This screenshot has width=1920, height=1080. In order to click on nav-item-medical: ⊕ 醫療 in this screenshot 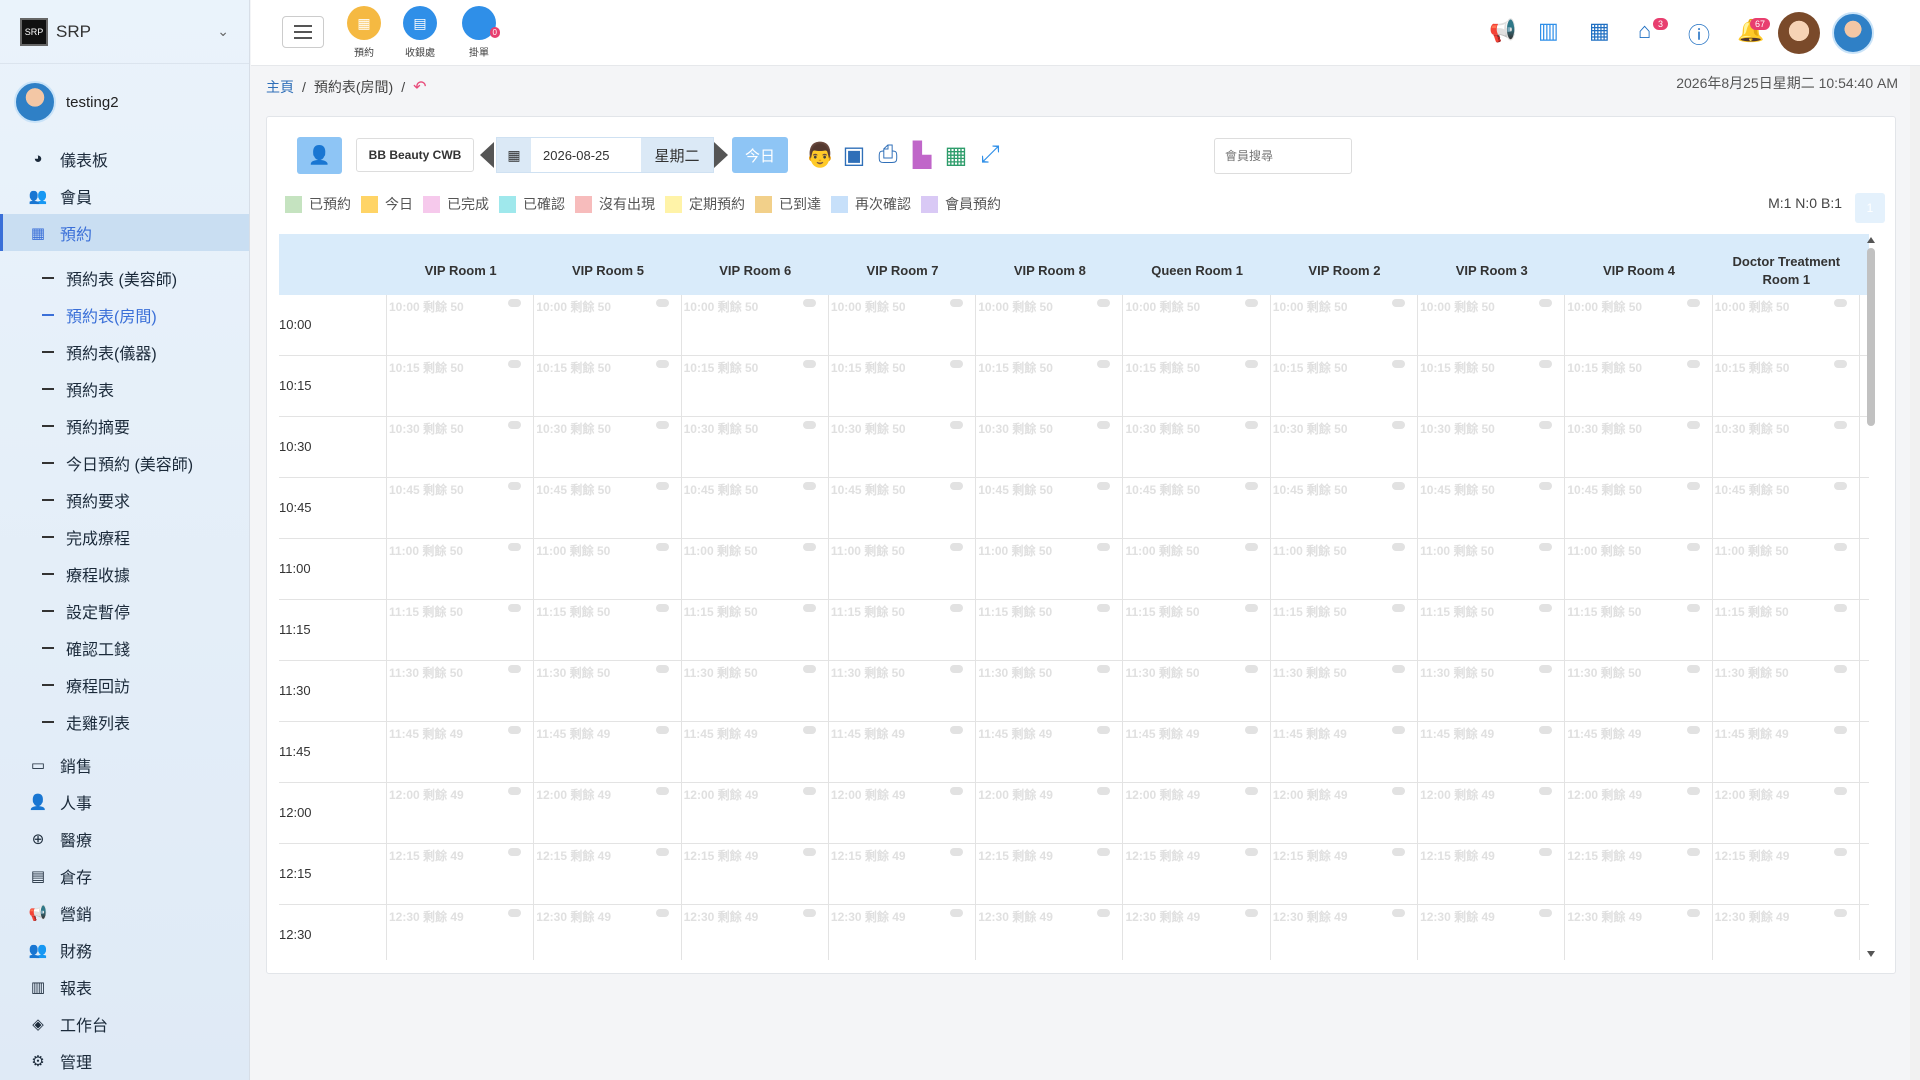, I will do `click(124, 838)`.